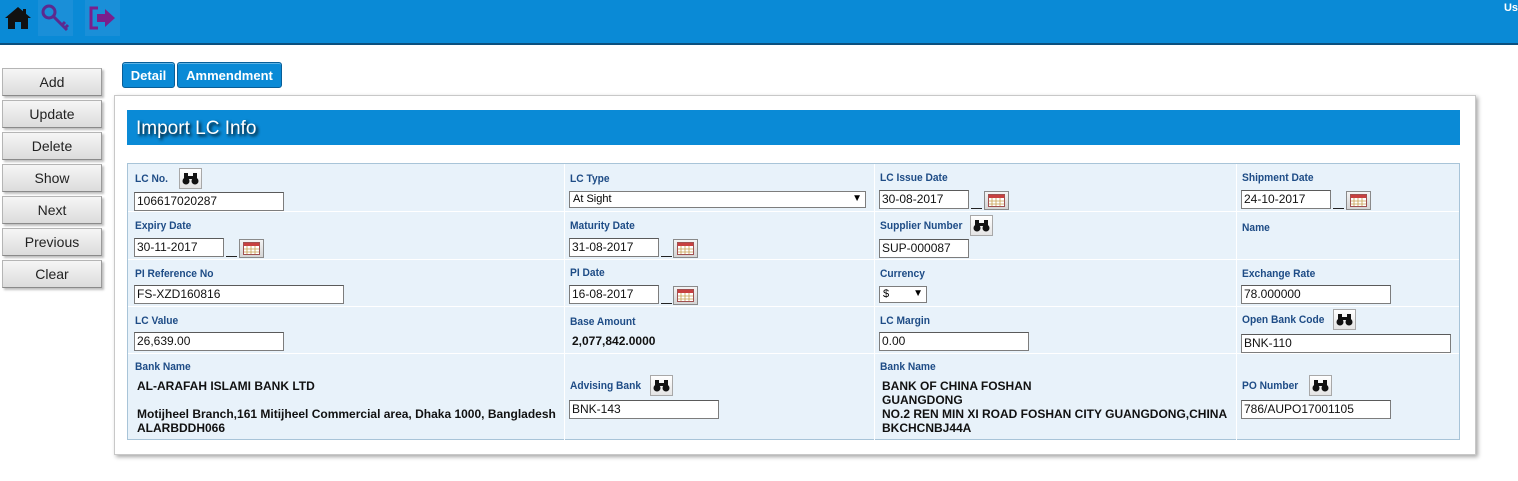  I want to click on tab-ammendment: Ammendment, so click(229, 75).